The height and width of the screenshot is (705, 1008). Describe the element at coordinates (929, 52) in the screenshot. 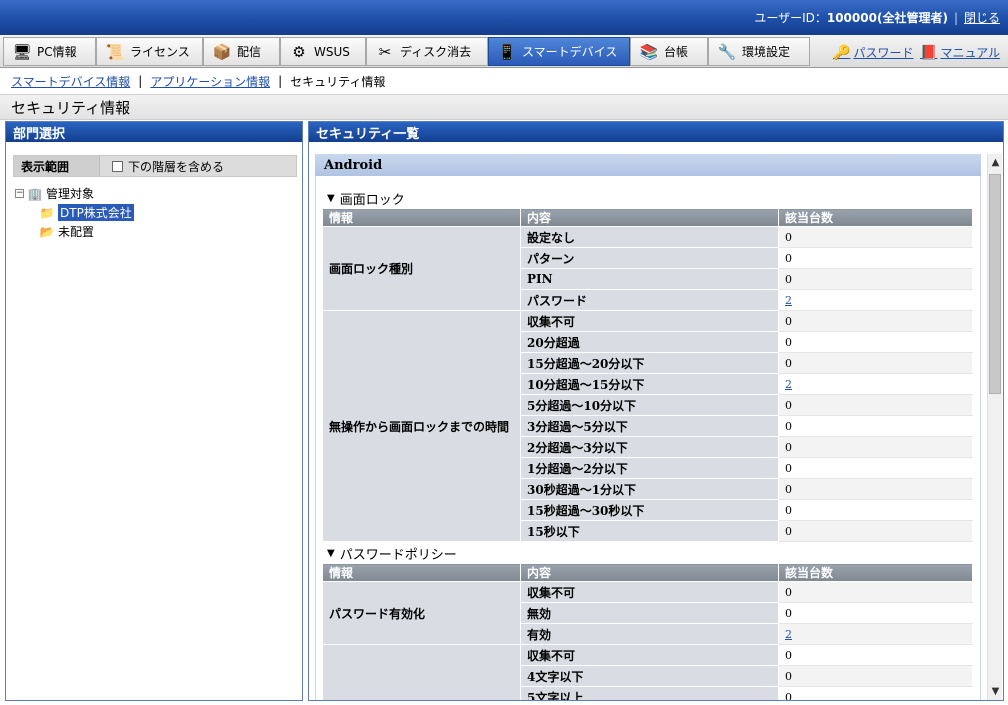

I see `book-icon: 📕` at that location.